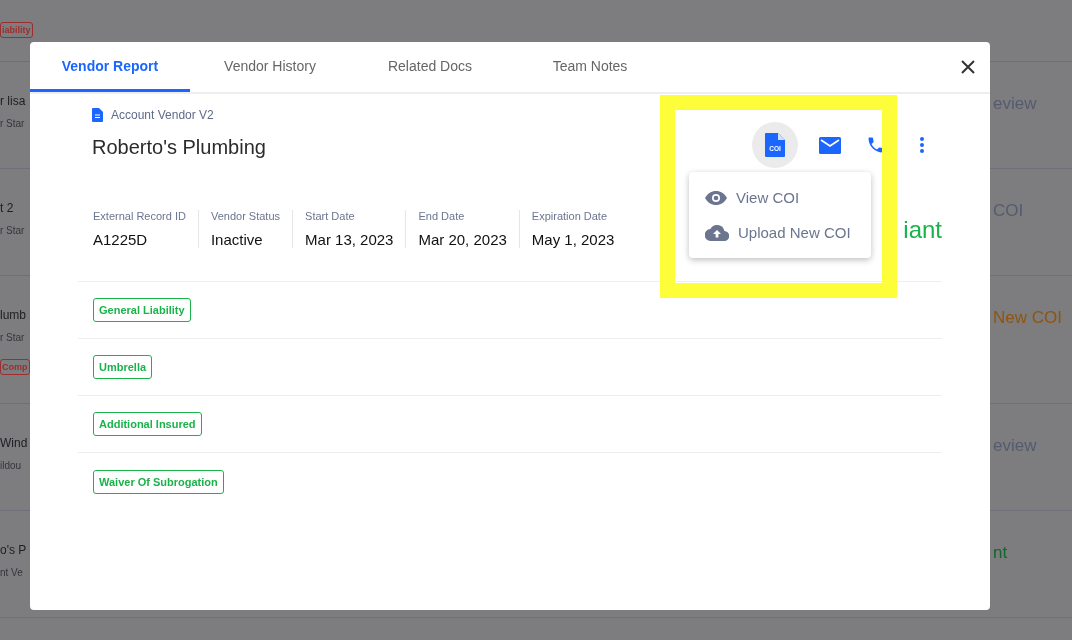 The image size is (1072, 640). Describe the element at coordinates (162, 115) in the screenshot. I see `record-type: Account Vendor V2` at that location.